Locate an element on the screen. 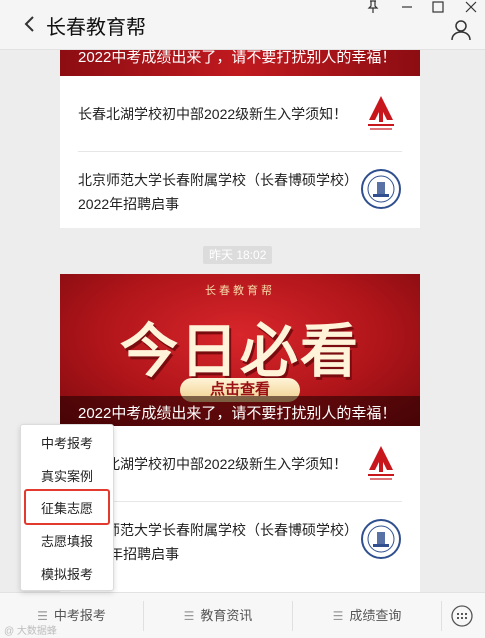 The height and width of the screenshot is (638, 485). hero-caption: 2022中考成绩出来了，请不要打扰别人的幸福！ is located at coordinates (237, 413).